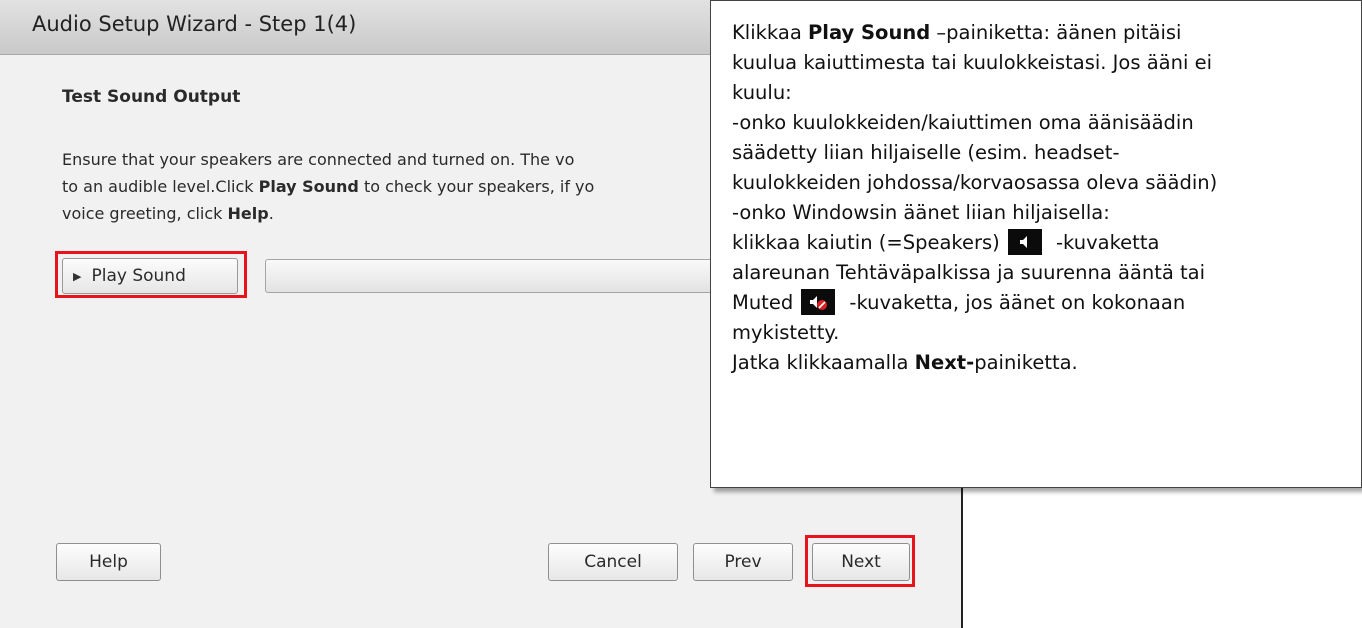 The image size is (1362, 628). I want to click on callout-line-10: Muted -kuvaketta, jos äänet on kokonaan, so click(1042, 303).